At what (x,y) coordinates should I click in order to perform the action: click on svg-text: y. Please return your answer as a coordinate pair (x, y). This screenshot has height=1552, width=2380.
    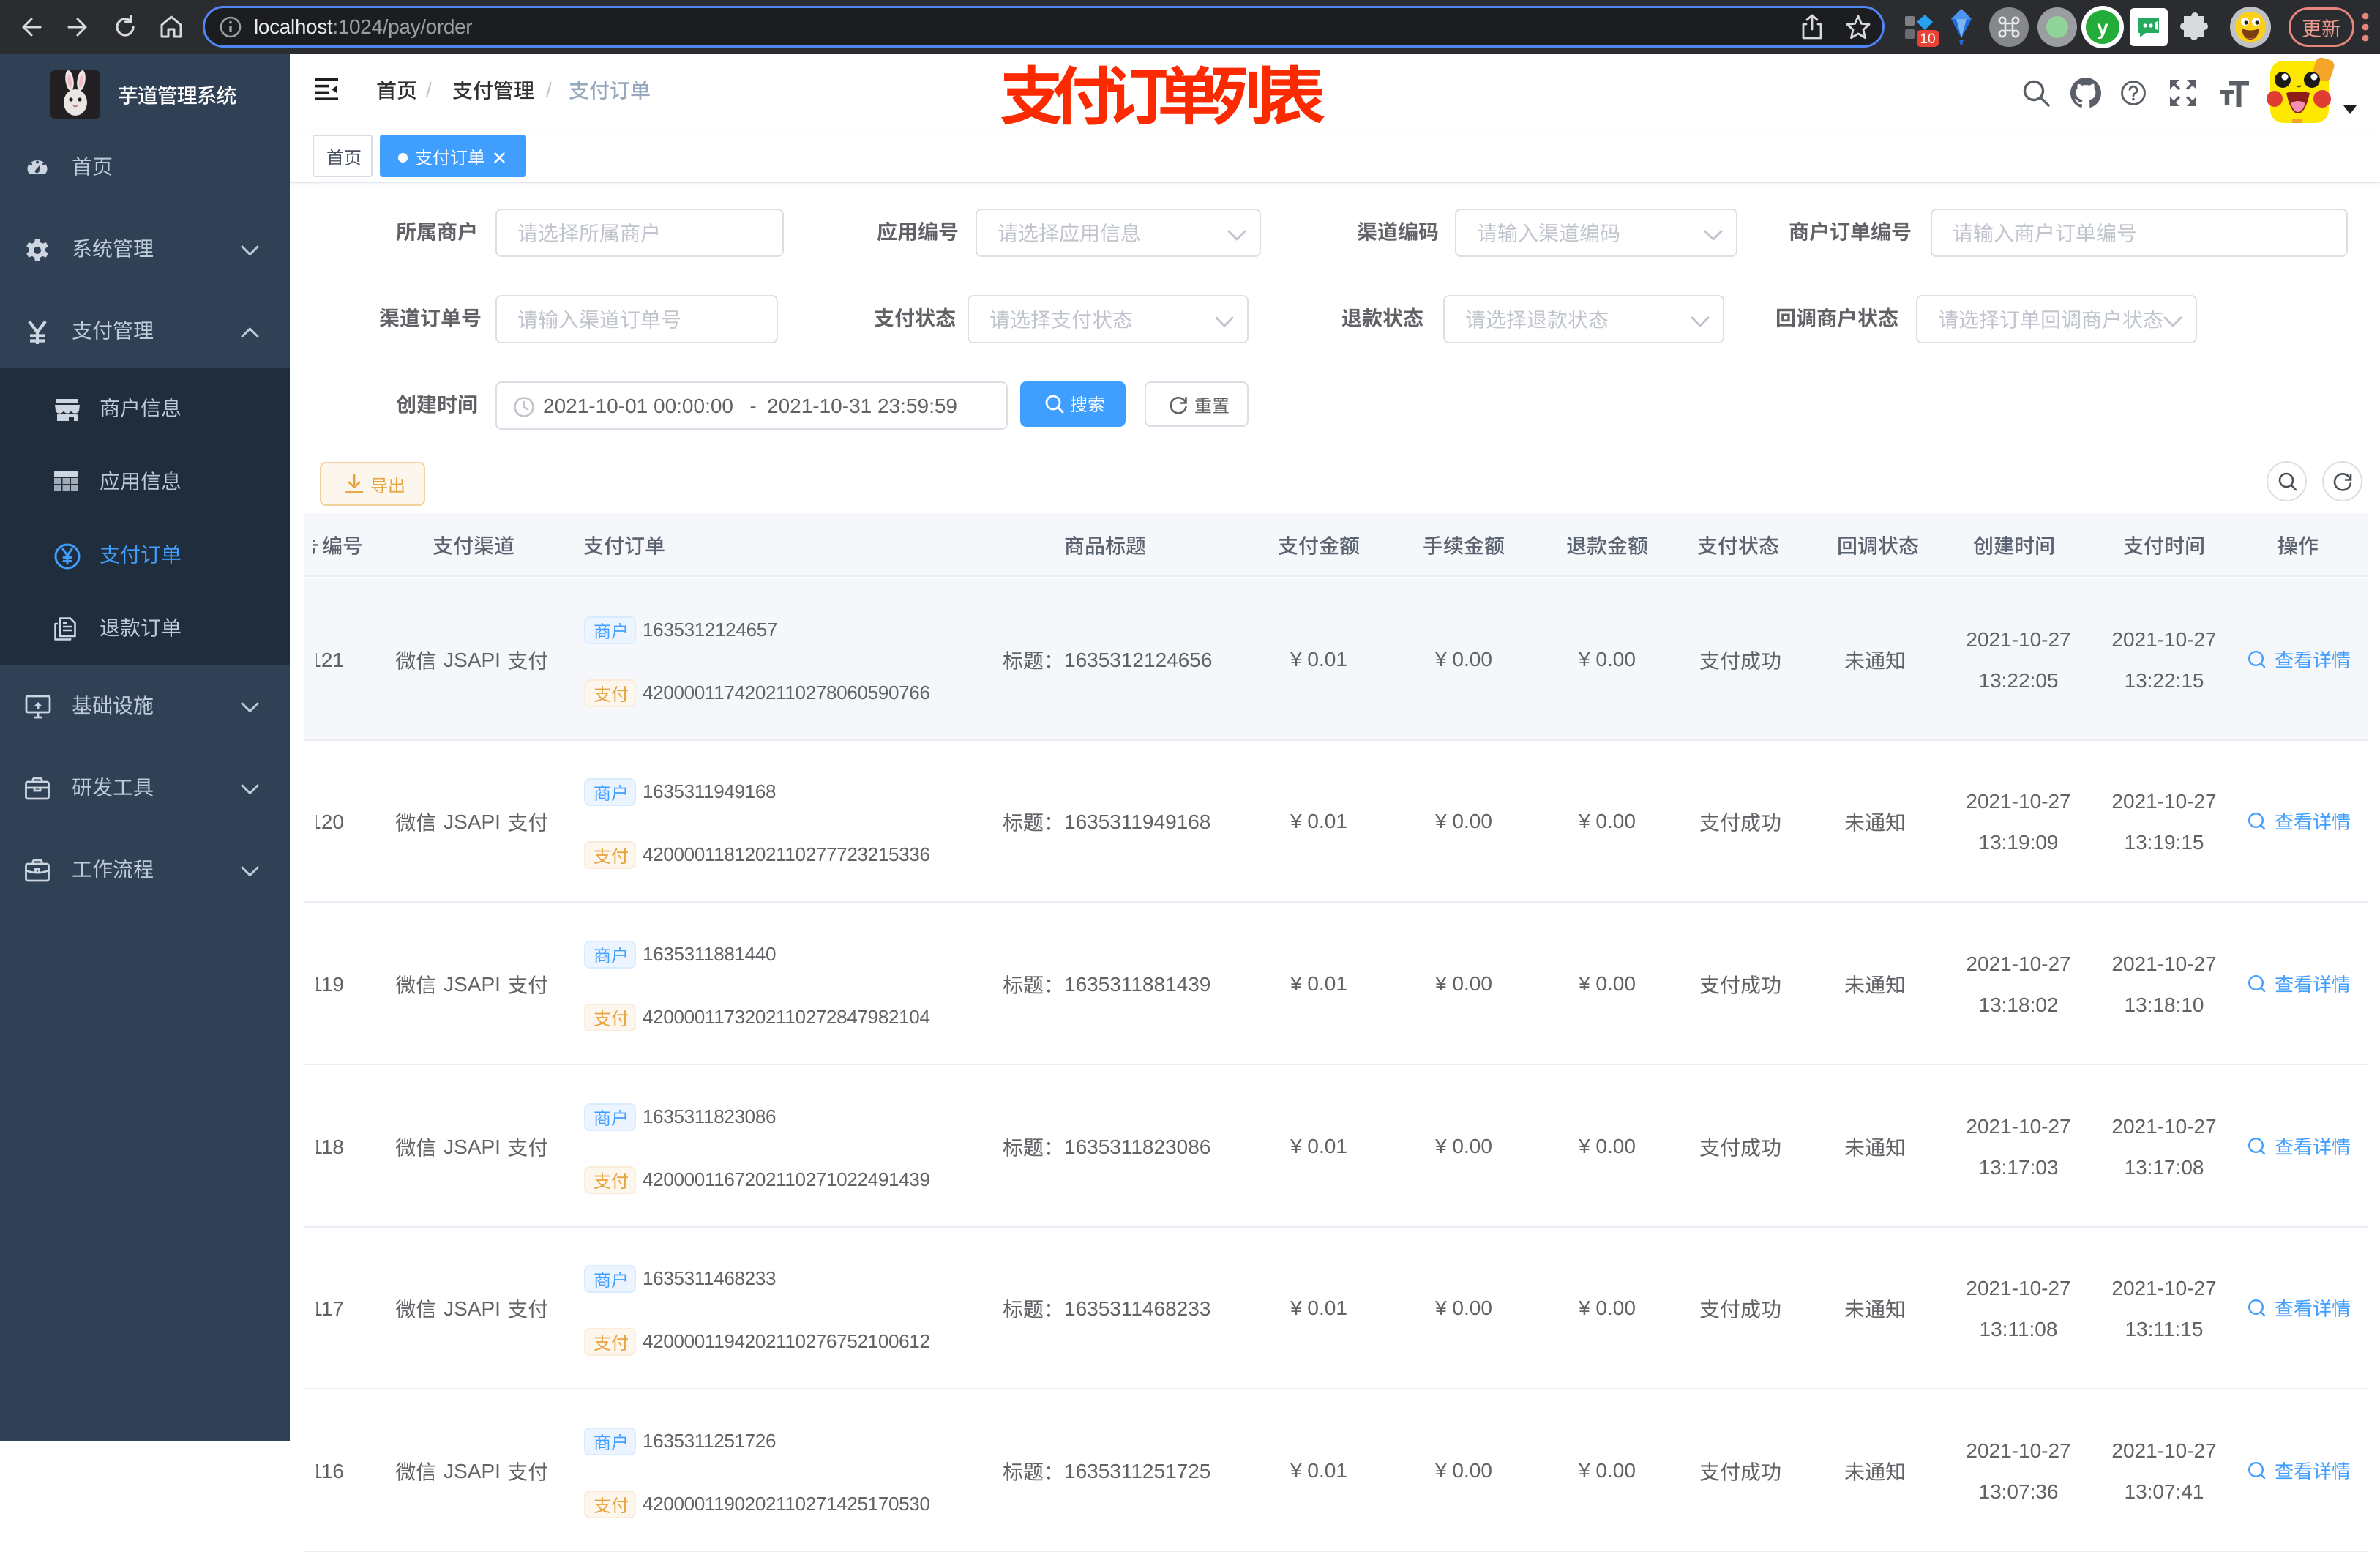
    Looking at the image, I should click on (2102, 27).